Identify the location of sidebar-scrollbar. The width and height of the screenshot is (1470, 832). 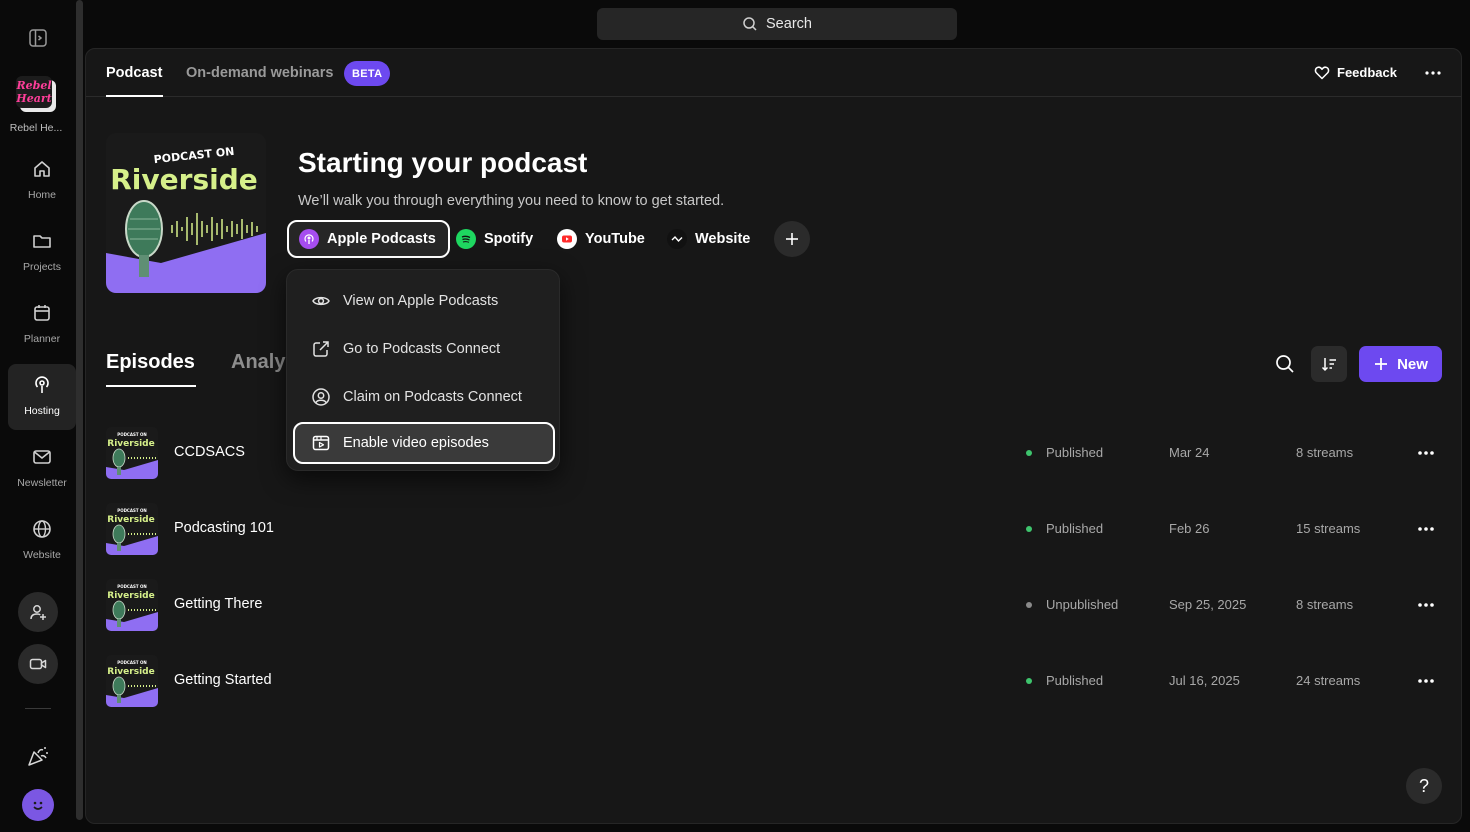
(79, 410).